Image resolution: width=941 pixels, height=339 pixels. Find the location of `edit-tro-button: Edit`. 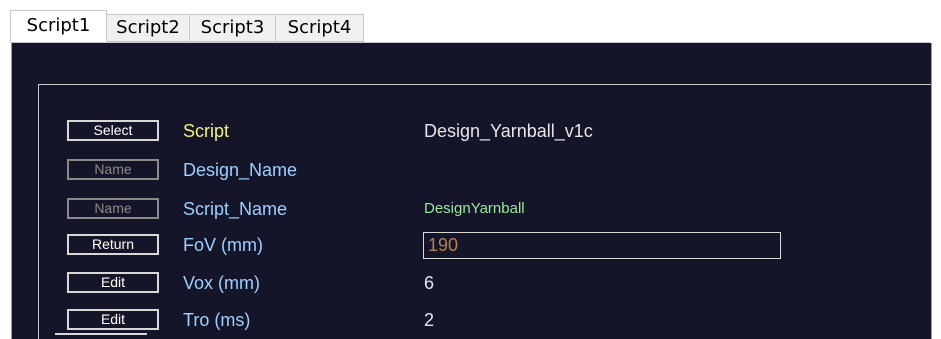

edit-tro-button: Edit is located at coordinates (113, 319).